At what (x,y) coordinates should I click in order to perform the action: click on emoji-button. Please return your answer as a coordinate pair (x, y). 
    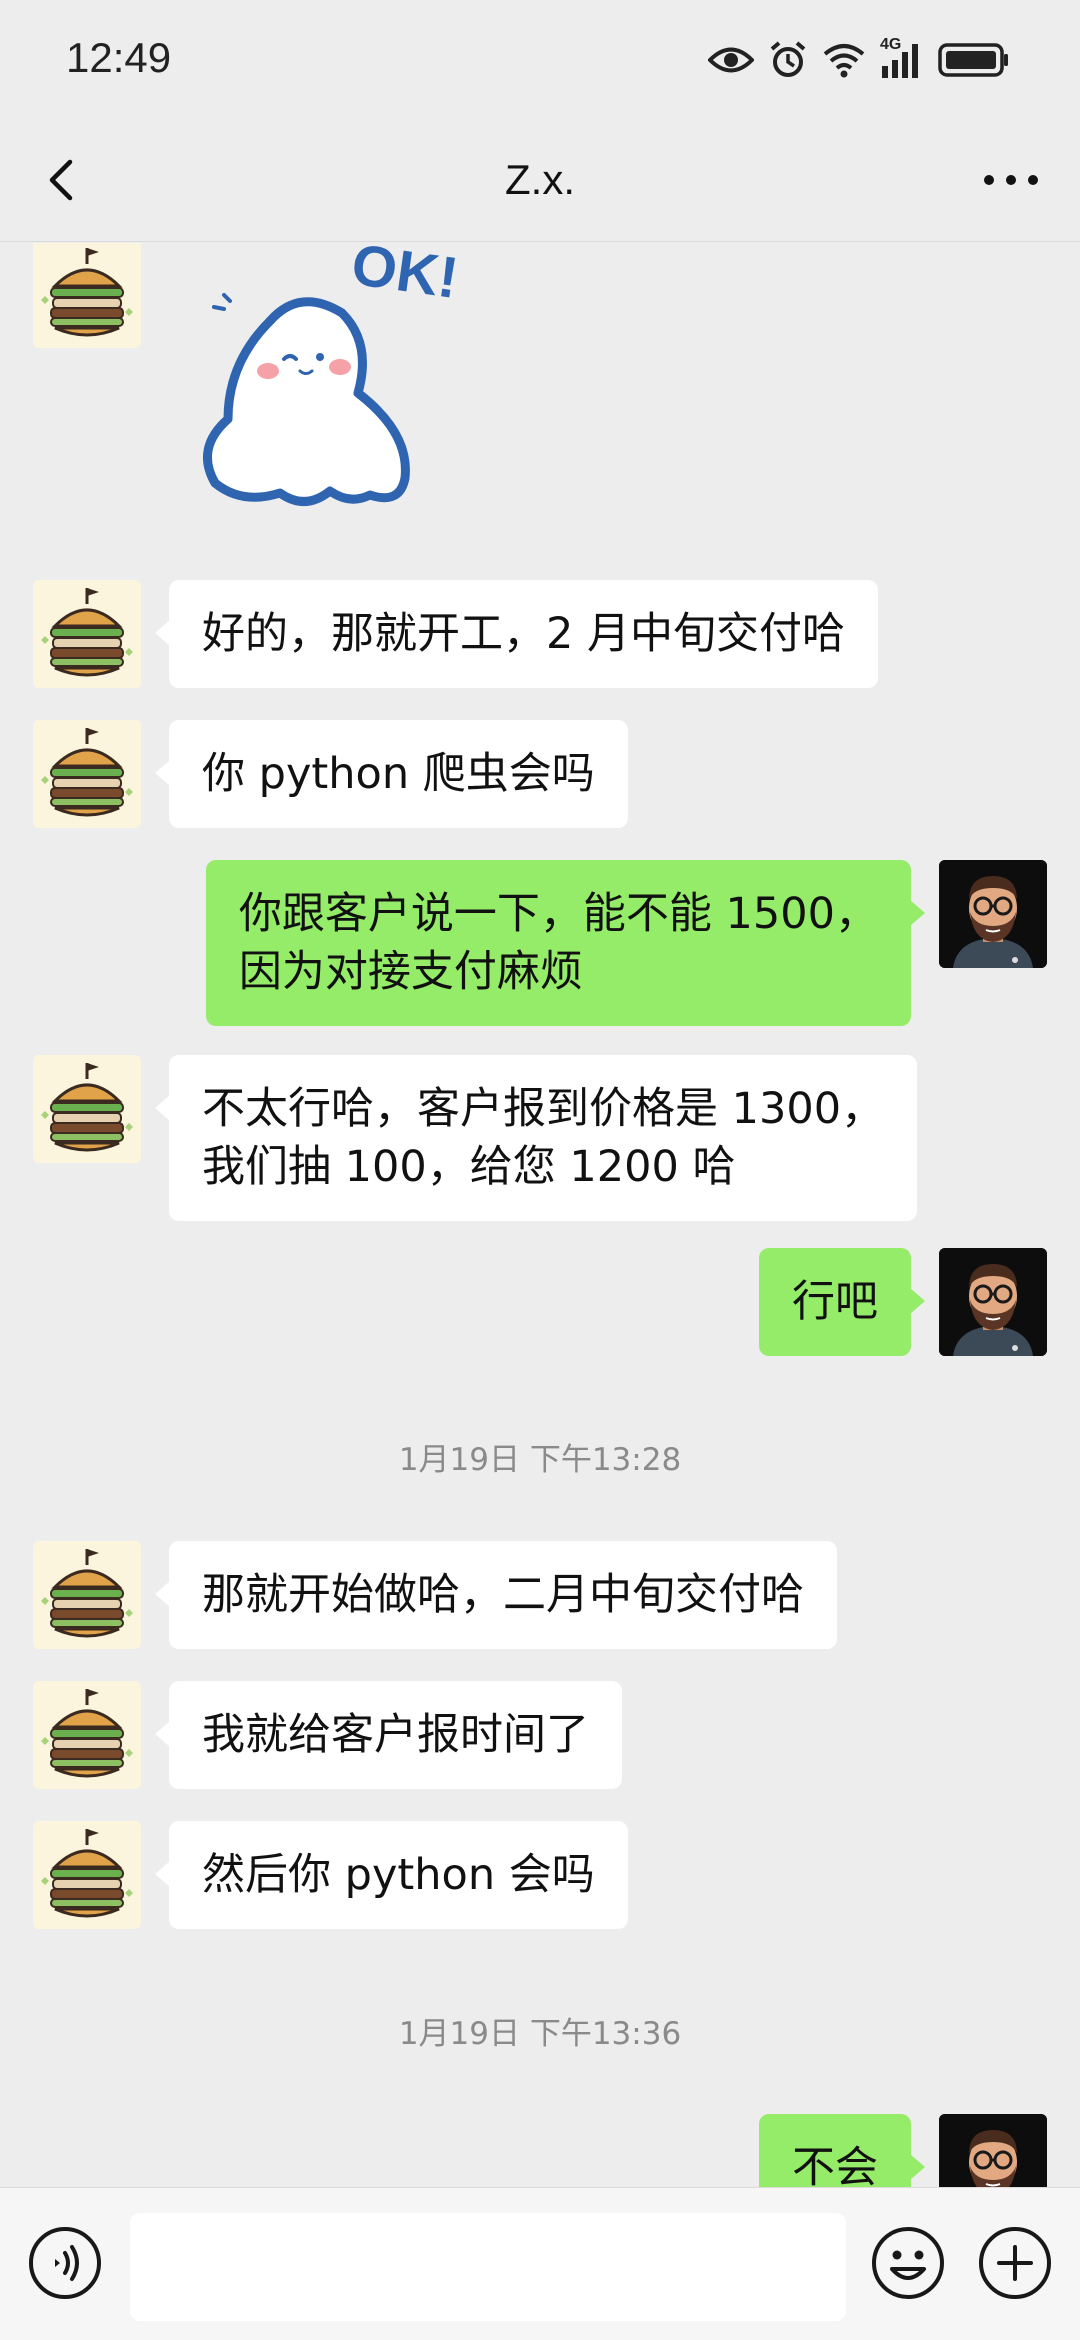
    Looking at the image, I should click on (908, 2263).